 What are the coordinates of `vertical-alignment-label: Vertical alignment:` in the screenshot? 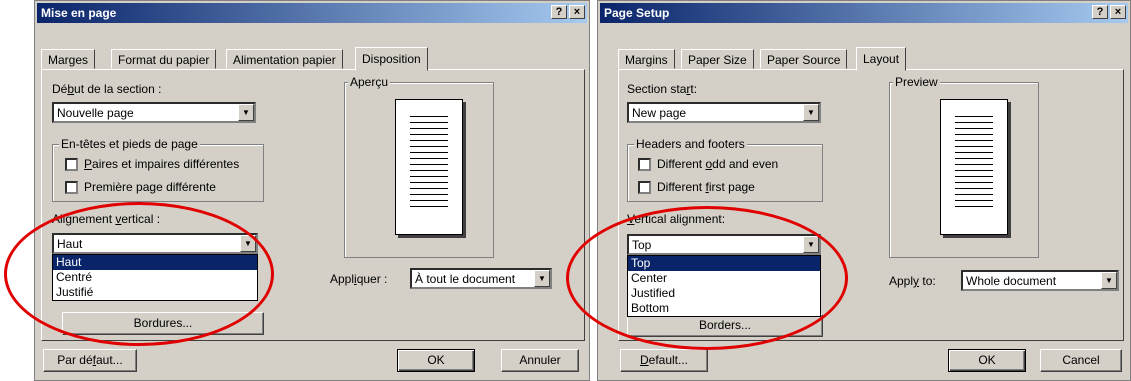 It's located at (676, 219).